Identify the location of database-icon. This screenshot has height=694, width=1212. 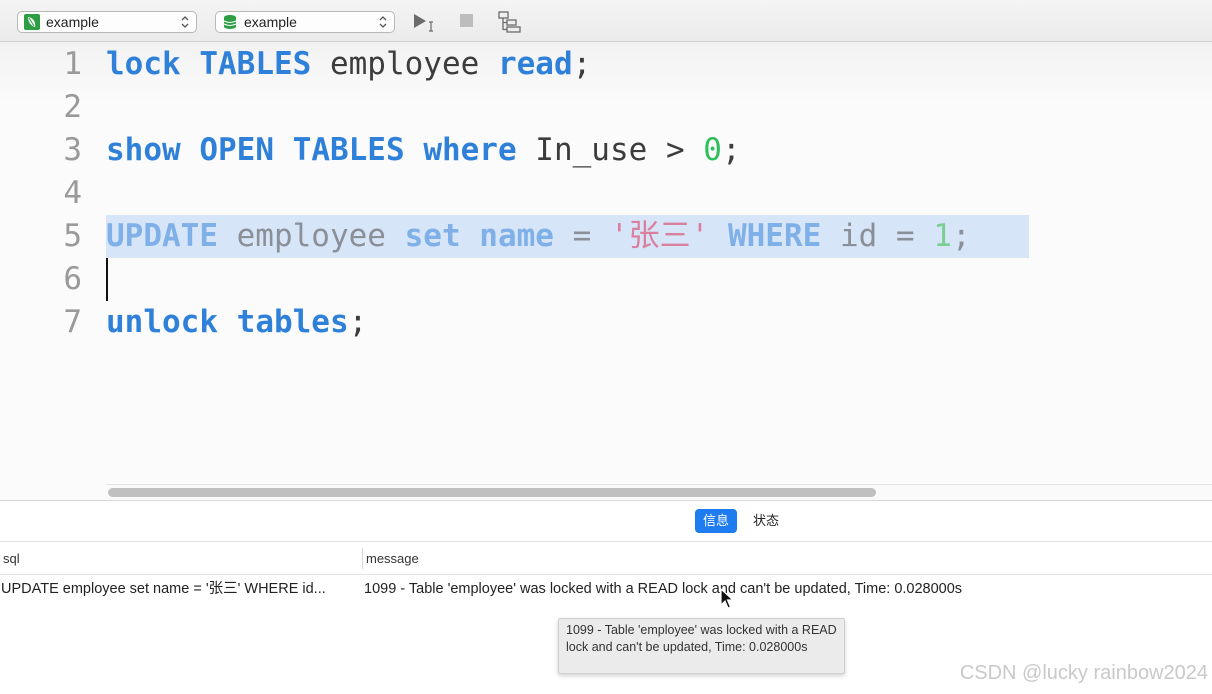
(230, 22).